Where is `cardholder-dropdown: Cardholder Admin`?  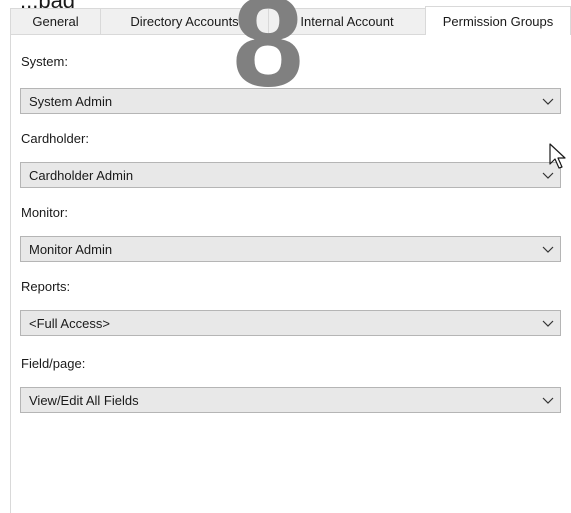
cardholder-dropdown: Cardholder Admin is located at coordinates (290, 175).